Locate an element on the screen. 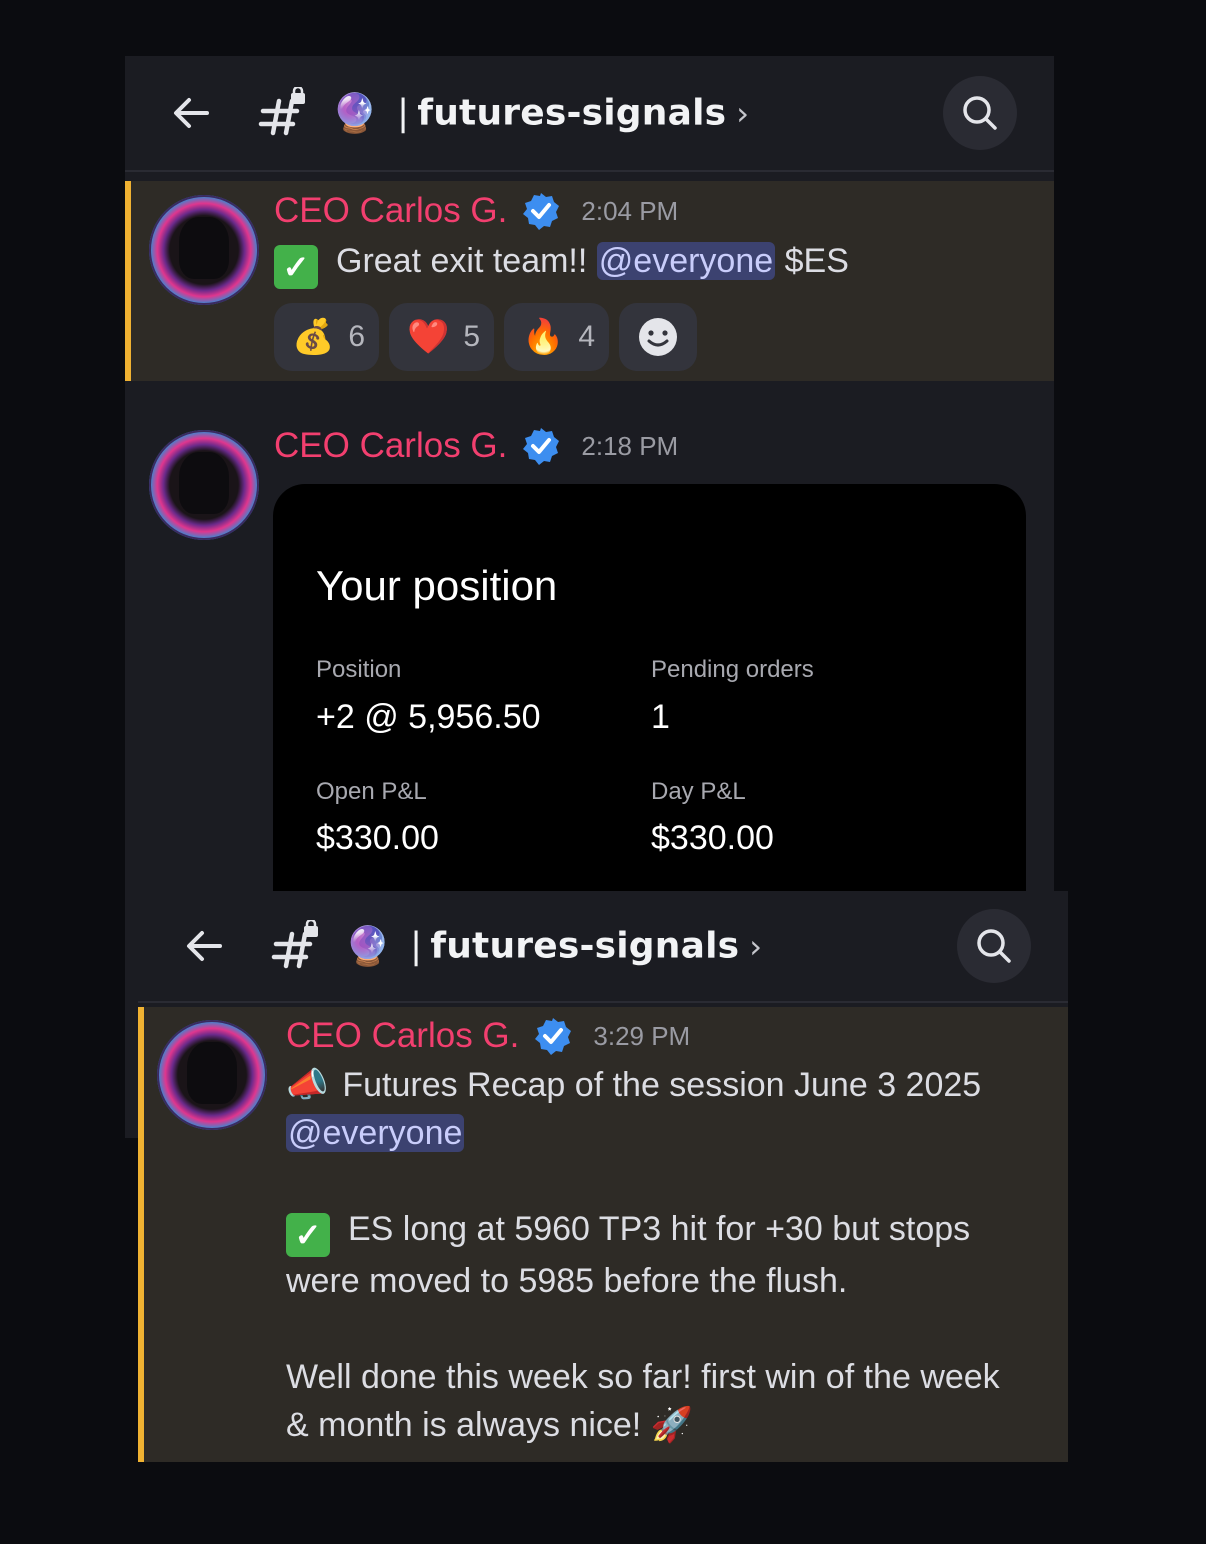 The width and height of the screenshot is (1206, 1544). reaction-count: 4 is located at coordinates (587, 336).